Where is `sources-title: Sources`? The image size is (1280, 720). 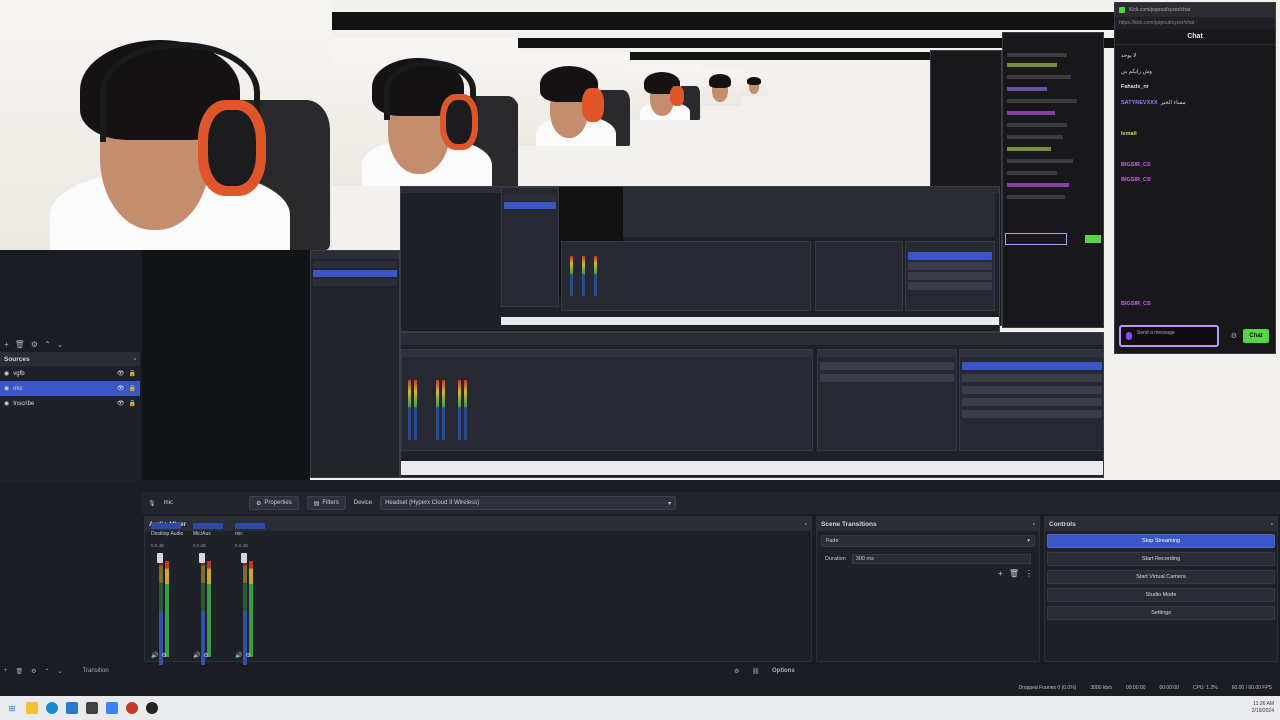
sources-title: Sources is located at coordinates (17, 359).